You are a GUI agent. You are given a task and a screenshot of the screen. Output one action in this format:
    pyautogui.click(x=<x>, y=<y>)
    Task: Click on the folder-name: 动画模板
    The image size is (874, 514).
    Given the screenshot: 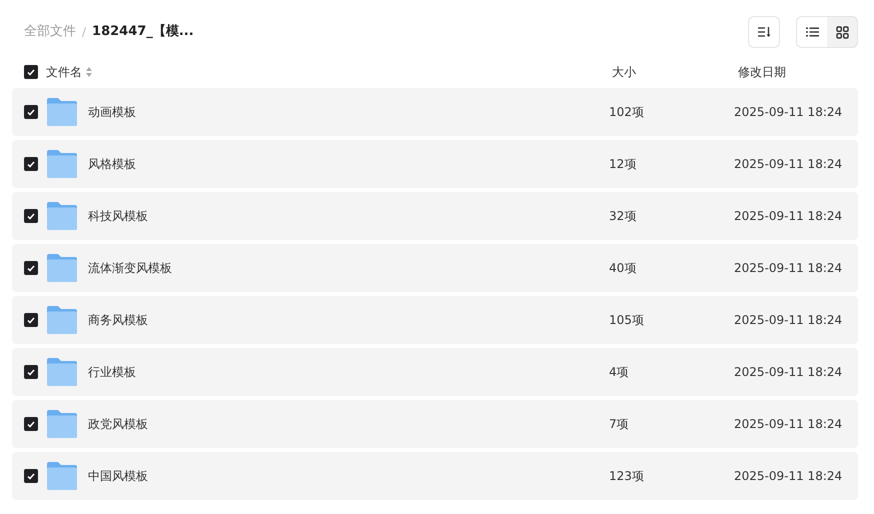 What is the action you would take?
    pyautogui.click(x=112, y=112)
    